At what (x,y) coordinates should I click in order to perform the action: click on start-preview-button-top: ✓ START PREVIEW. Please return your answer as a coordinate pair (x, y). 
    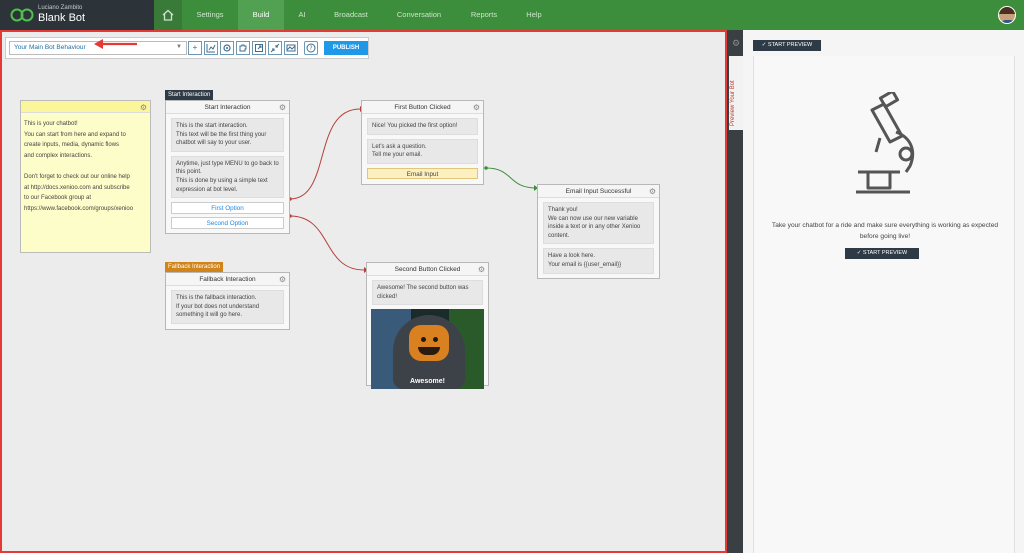
    Looking at the image, I should click on (787, 45).